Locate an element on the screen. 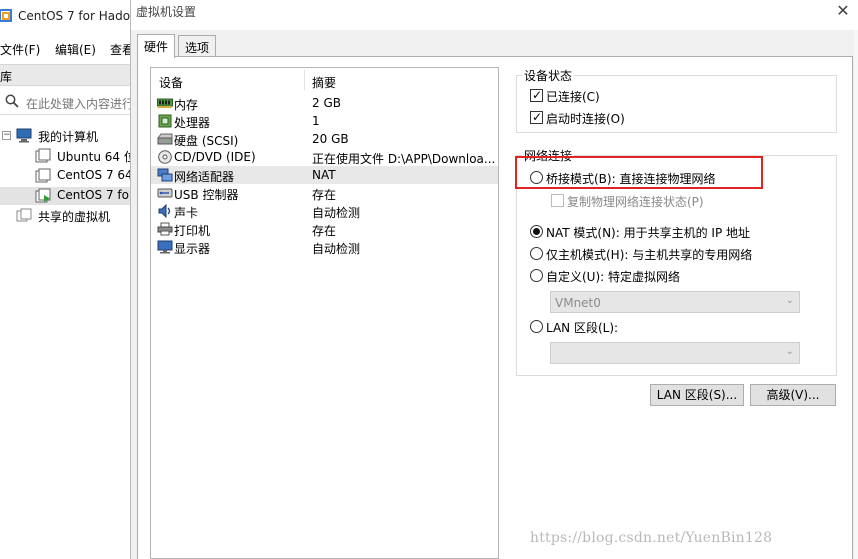 Image resolution: width=858 pixels, height=559 pixels. hard-disk-icon is located at coordinates (165, 139).